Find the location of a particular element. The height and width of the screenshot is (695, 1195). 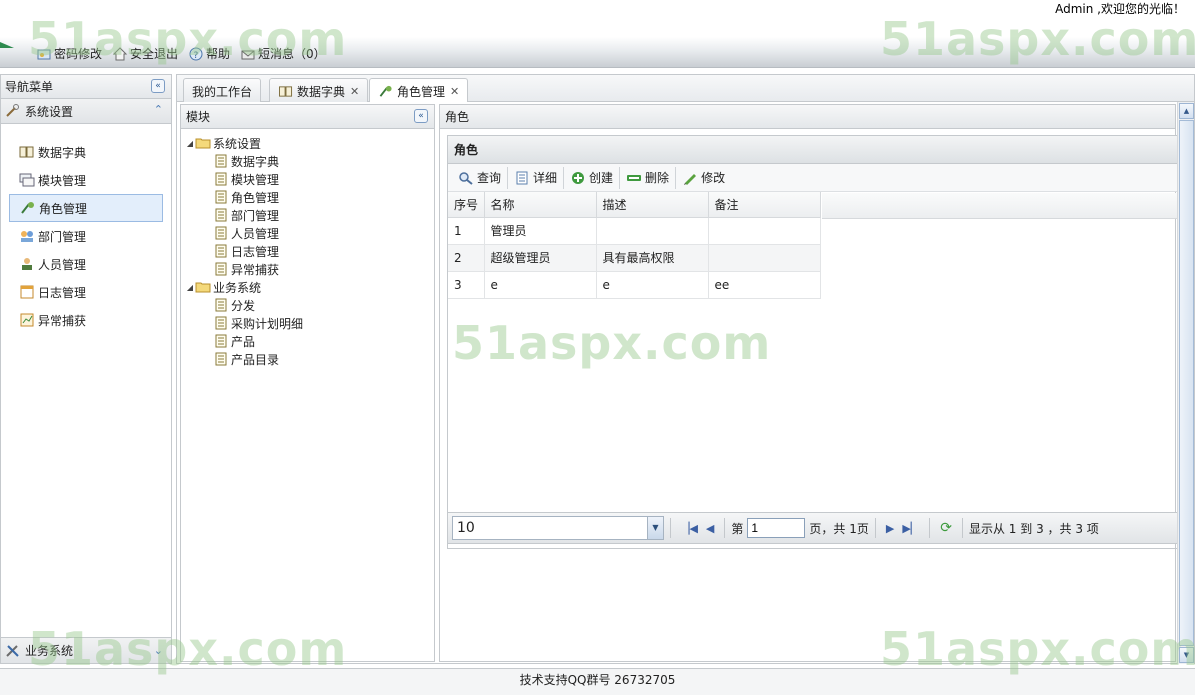

scrollbar-thumb is located at coordinates (1186, 383).